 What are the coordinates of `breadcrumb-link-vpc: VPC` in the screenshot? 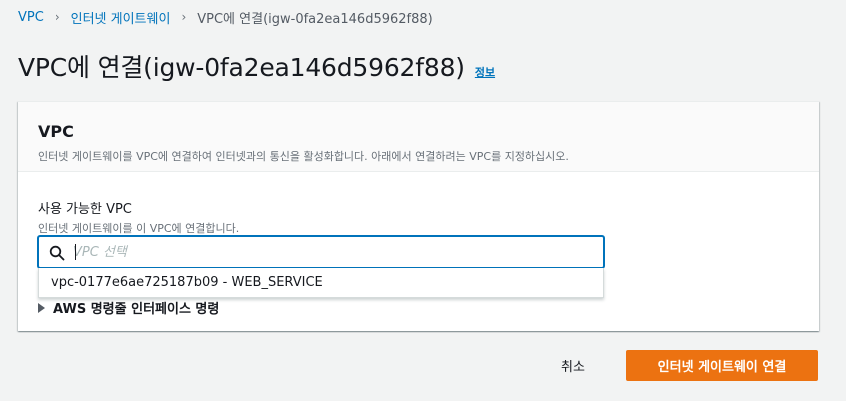 It's located at (31, 17).